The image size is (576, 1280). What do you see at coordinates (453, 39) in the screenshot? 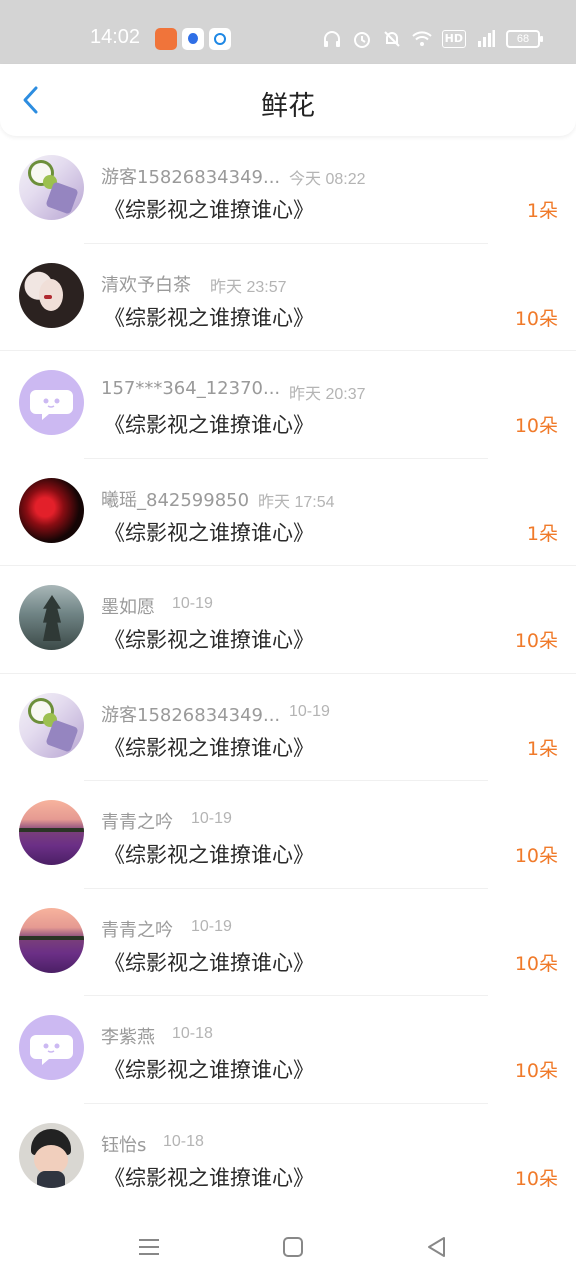
I see `hd-icon: HD` at bounding box center [453, 39].